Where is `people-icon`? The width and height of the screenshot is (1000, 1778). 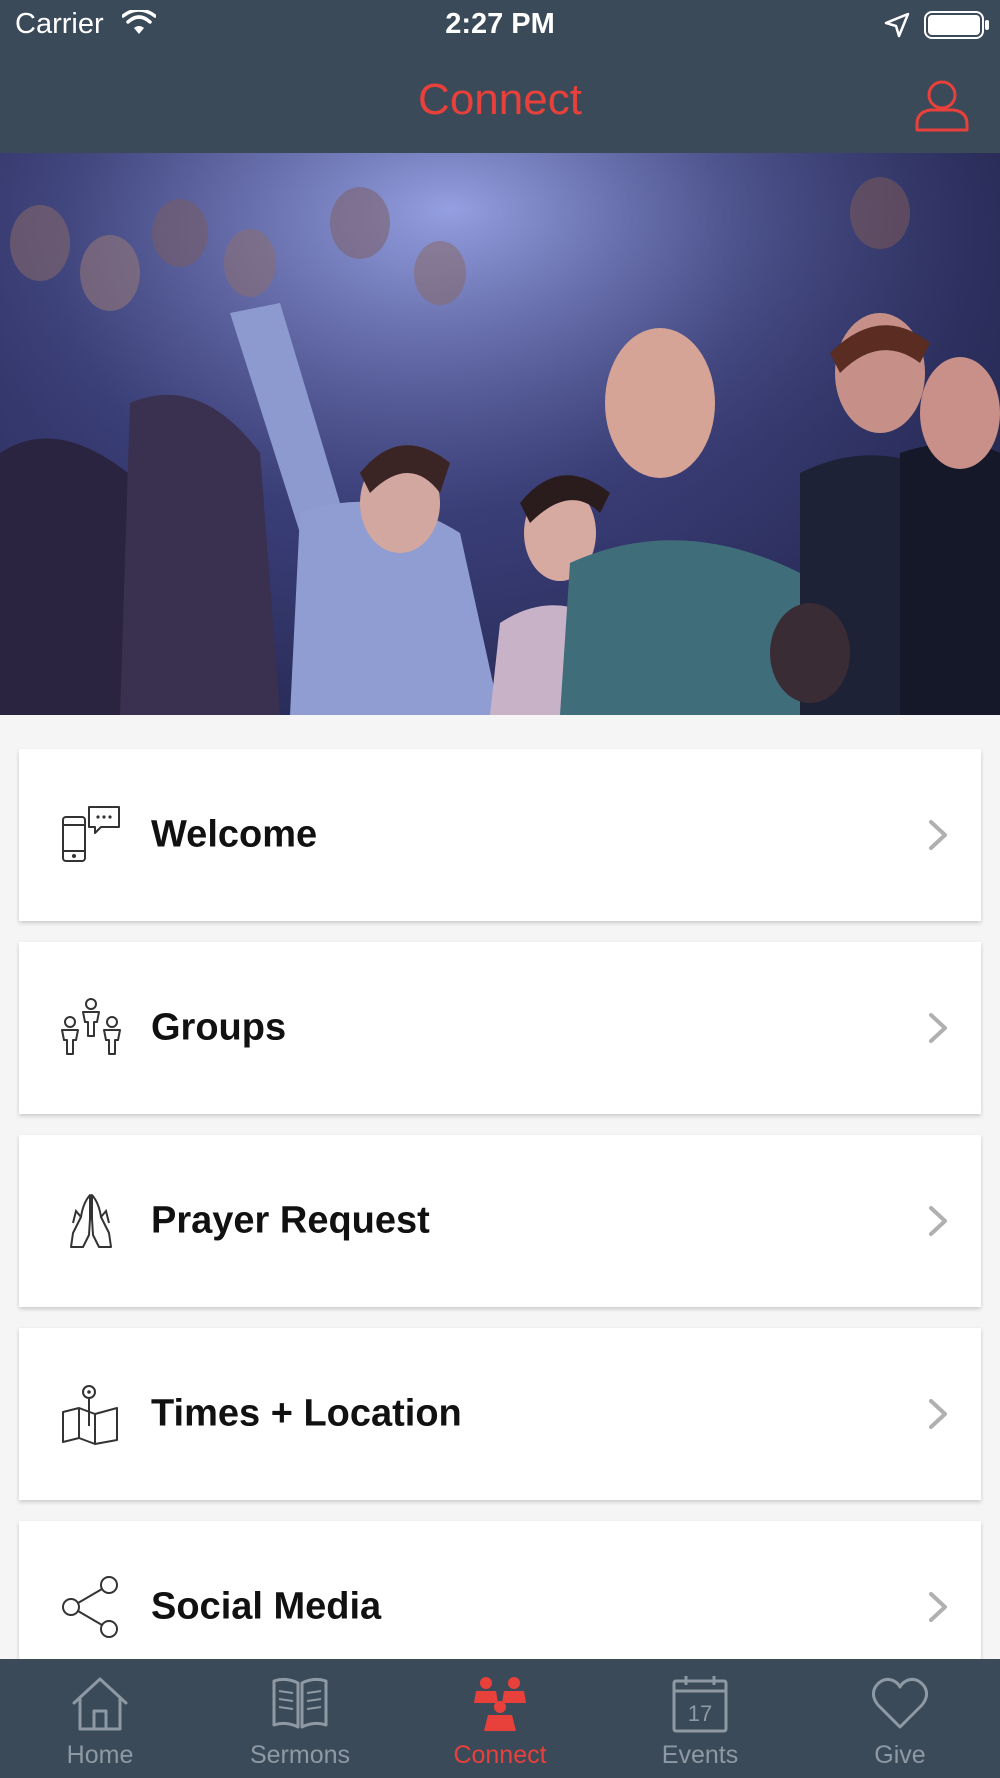 people-icon is located at coordinates (500, 1704).